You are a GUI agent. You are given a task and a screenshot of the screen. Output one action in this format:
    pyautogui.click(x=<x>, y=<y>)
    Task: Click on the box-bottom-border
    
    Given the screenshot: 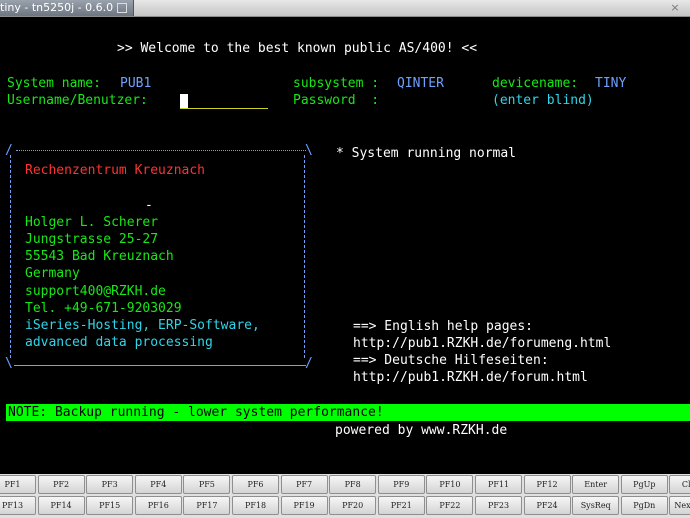 What is the action you would take?
    pyautogui.click(x=160, y=365)
    